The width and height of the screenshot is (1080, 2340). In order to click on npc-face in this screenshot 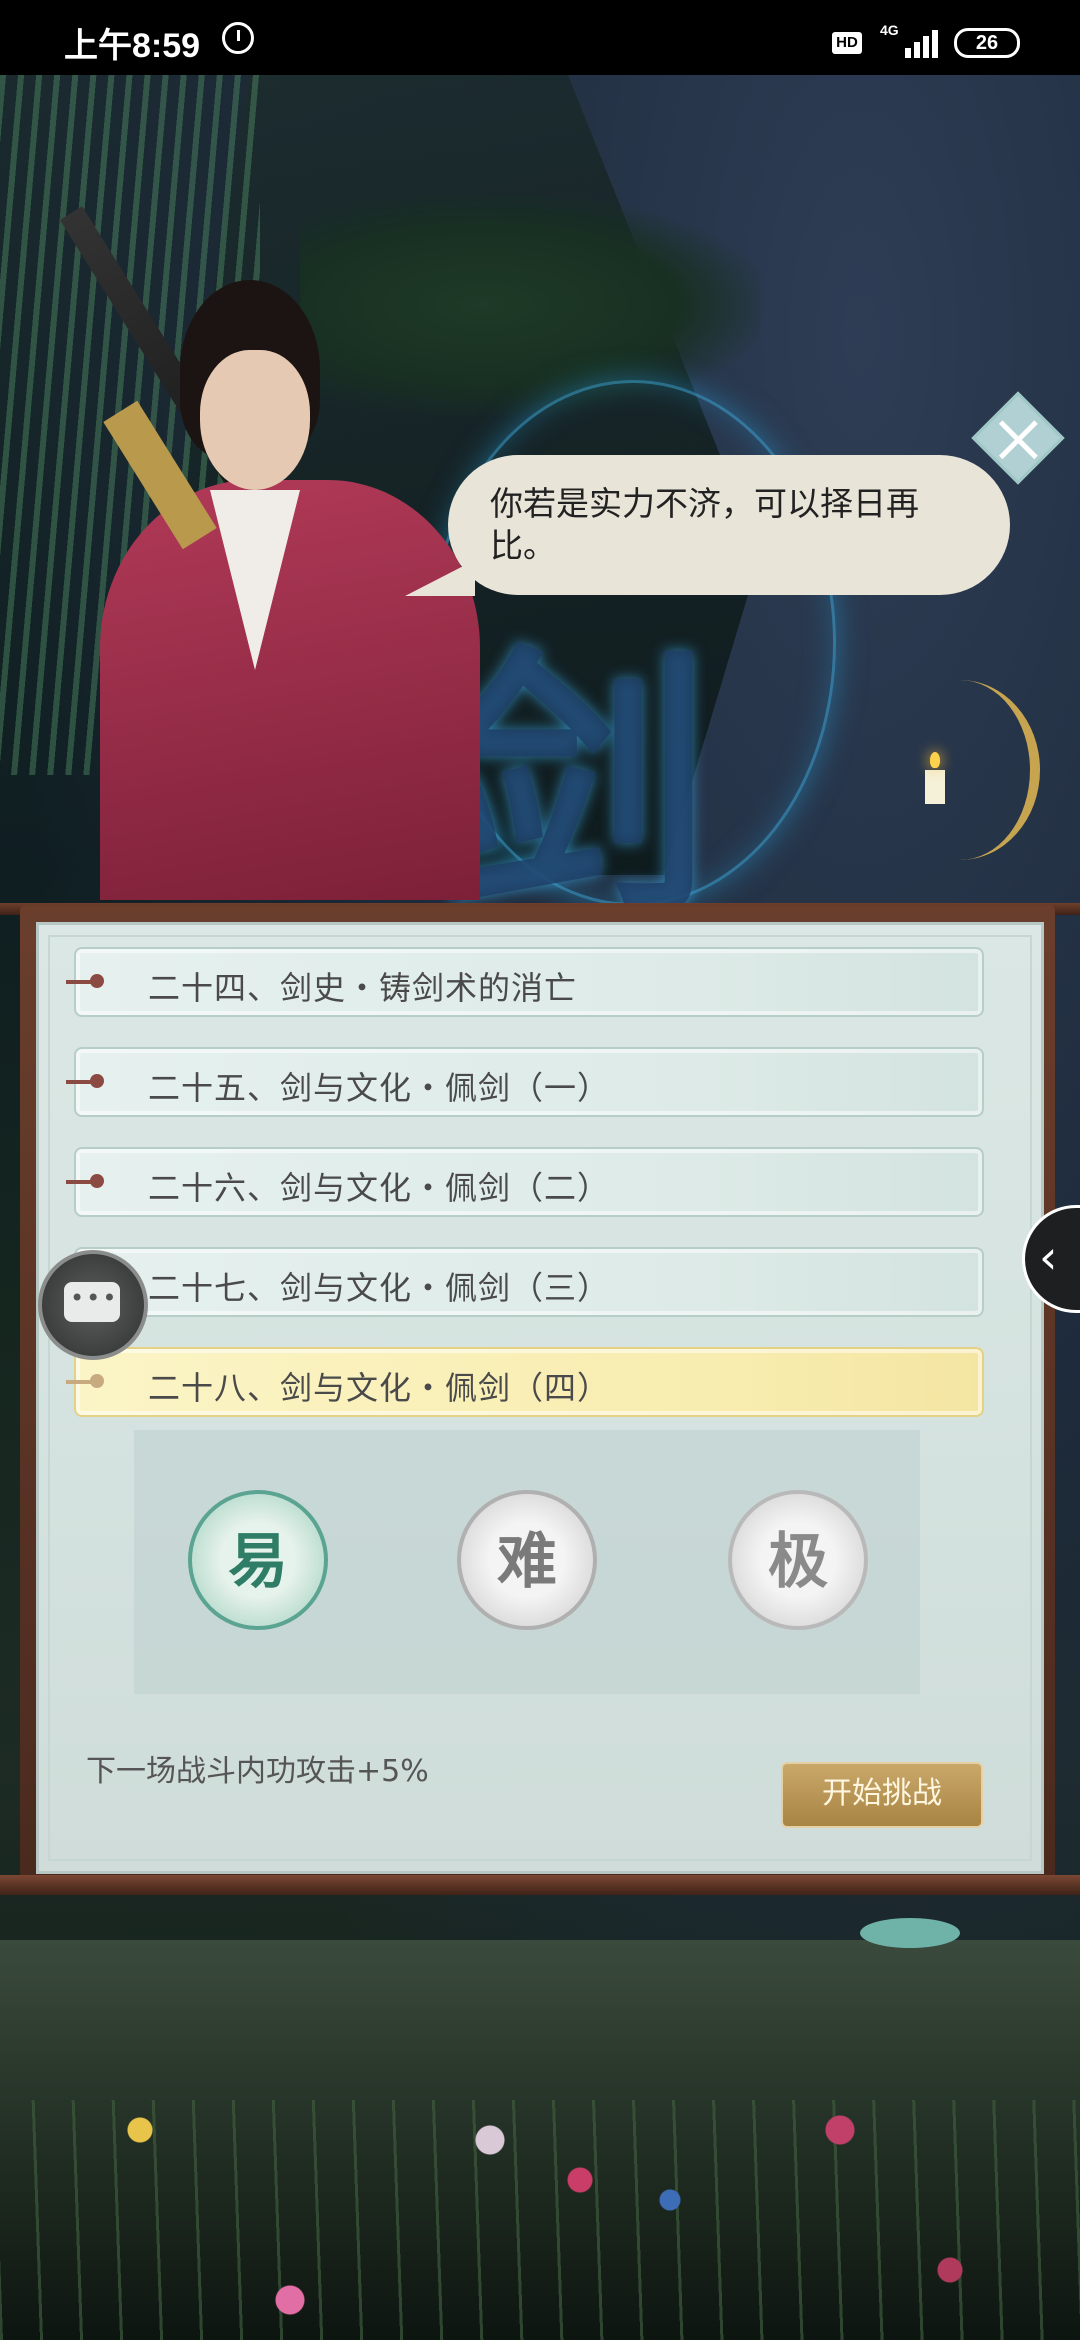, I will do `click(255, 420)`.